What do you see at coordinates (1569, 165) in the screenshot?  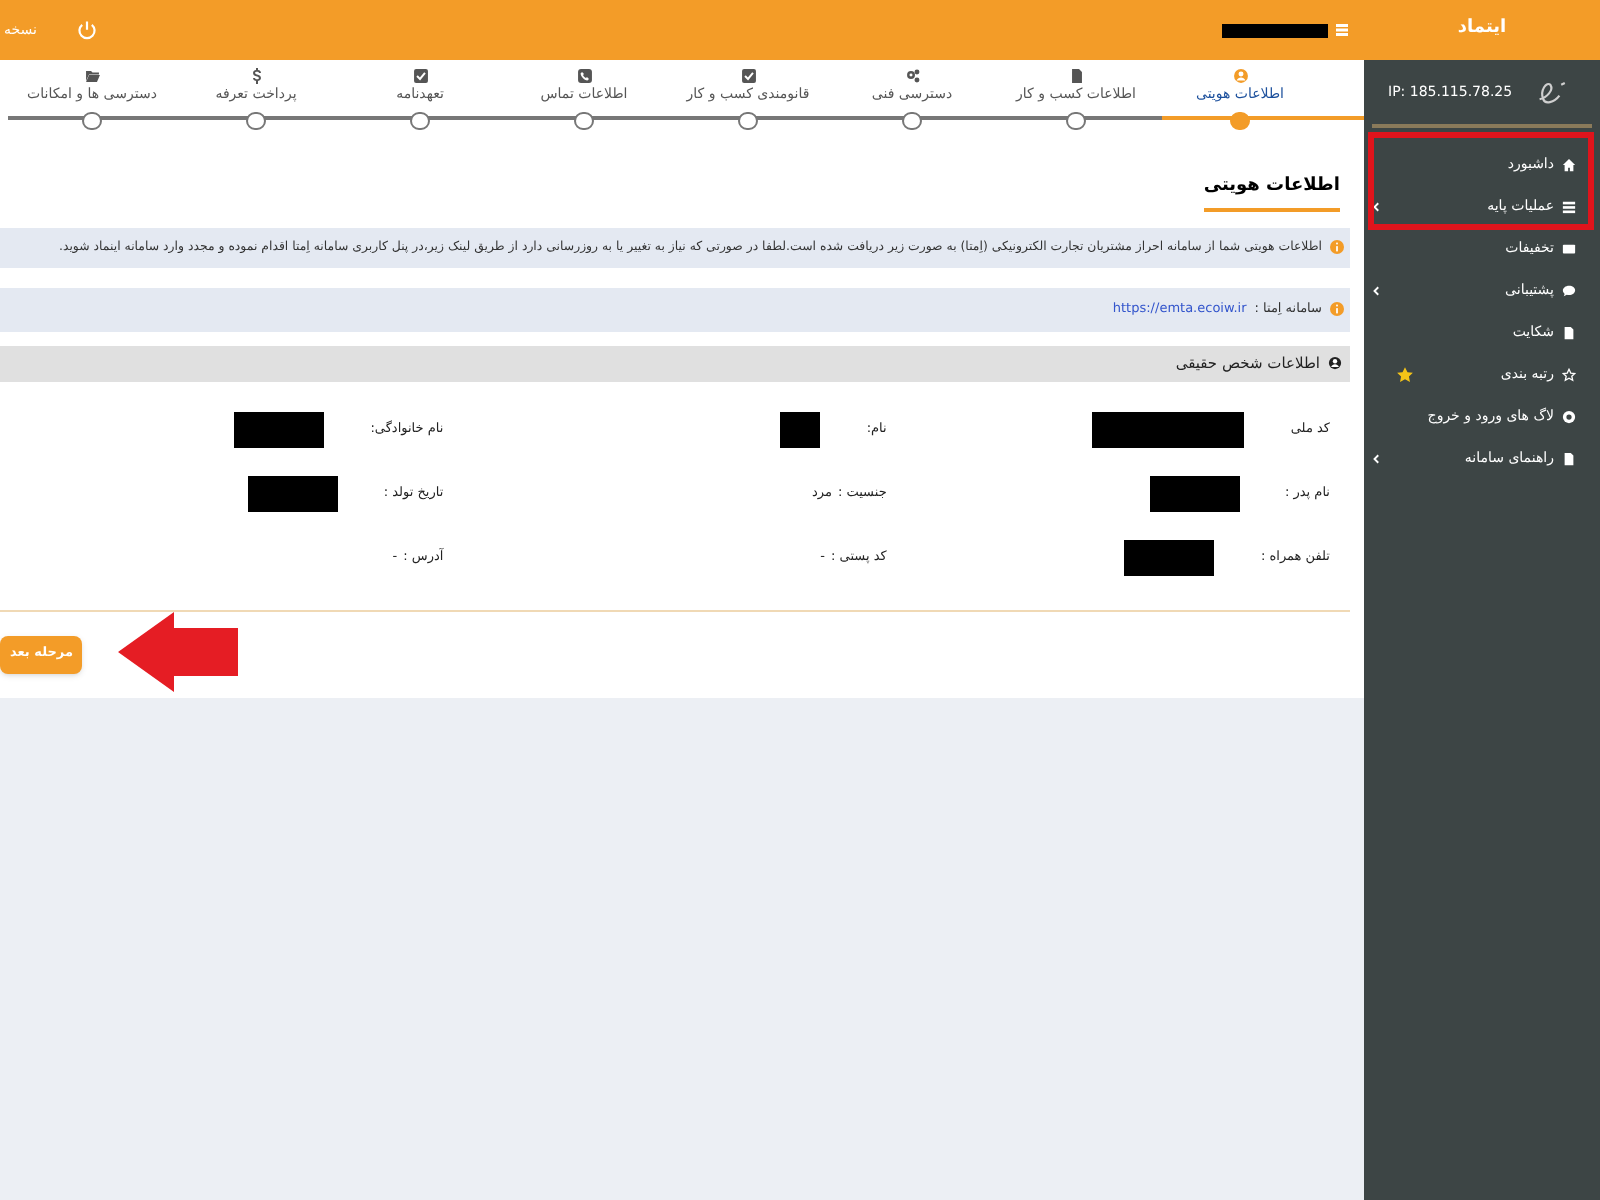 I see `home-icon` at bounding box center [1569, 165].